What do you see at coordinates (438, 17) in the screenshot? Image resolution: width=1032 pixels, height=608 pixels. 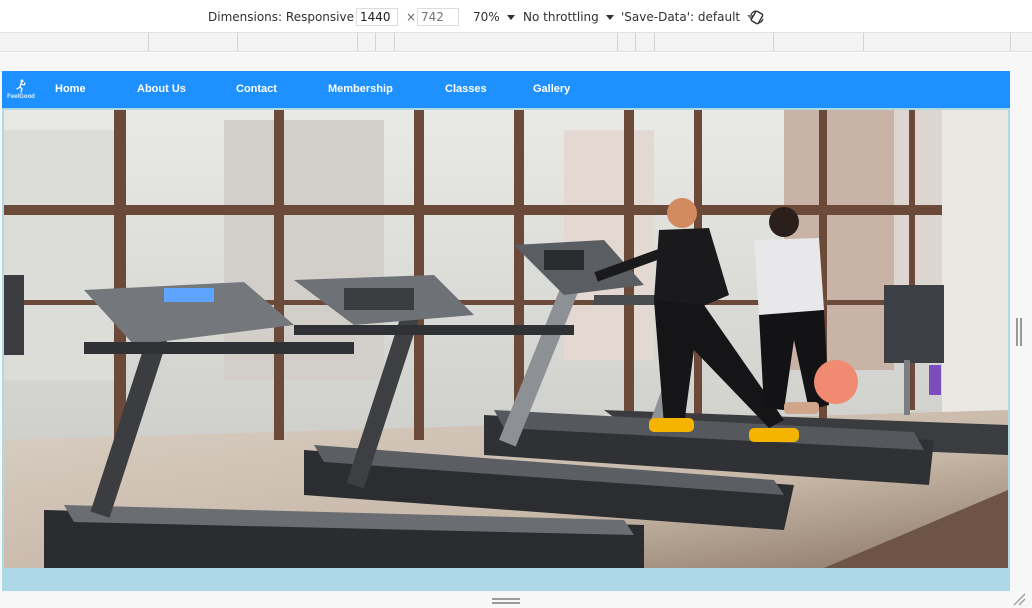 I see `height-input` at bounding box center [438, 17].